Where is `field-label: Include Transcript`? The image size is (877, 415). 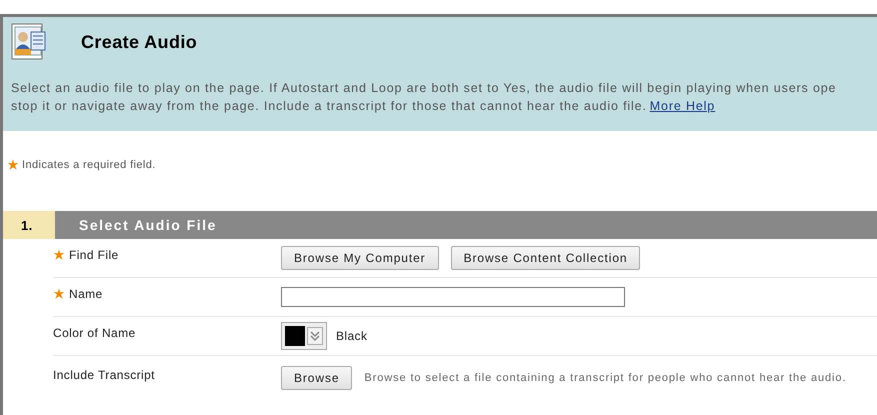 field-label: Include Transcript is located at coordinates (104, 375).